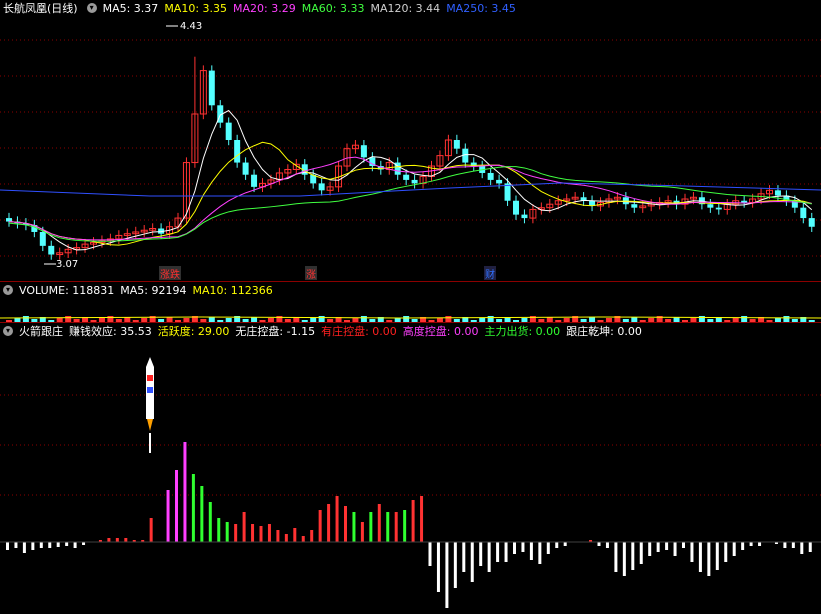 The width and height of the screenshot is (821, 614). I want to click on earning-effect-label: 赚钱效应: 35.53, so click(110, 331).